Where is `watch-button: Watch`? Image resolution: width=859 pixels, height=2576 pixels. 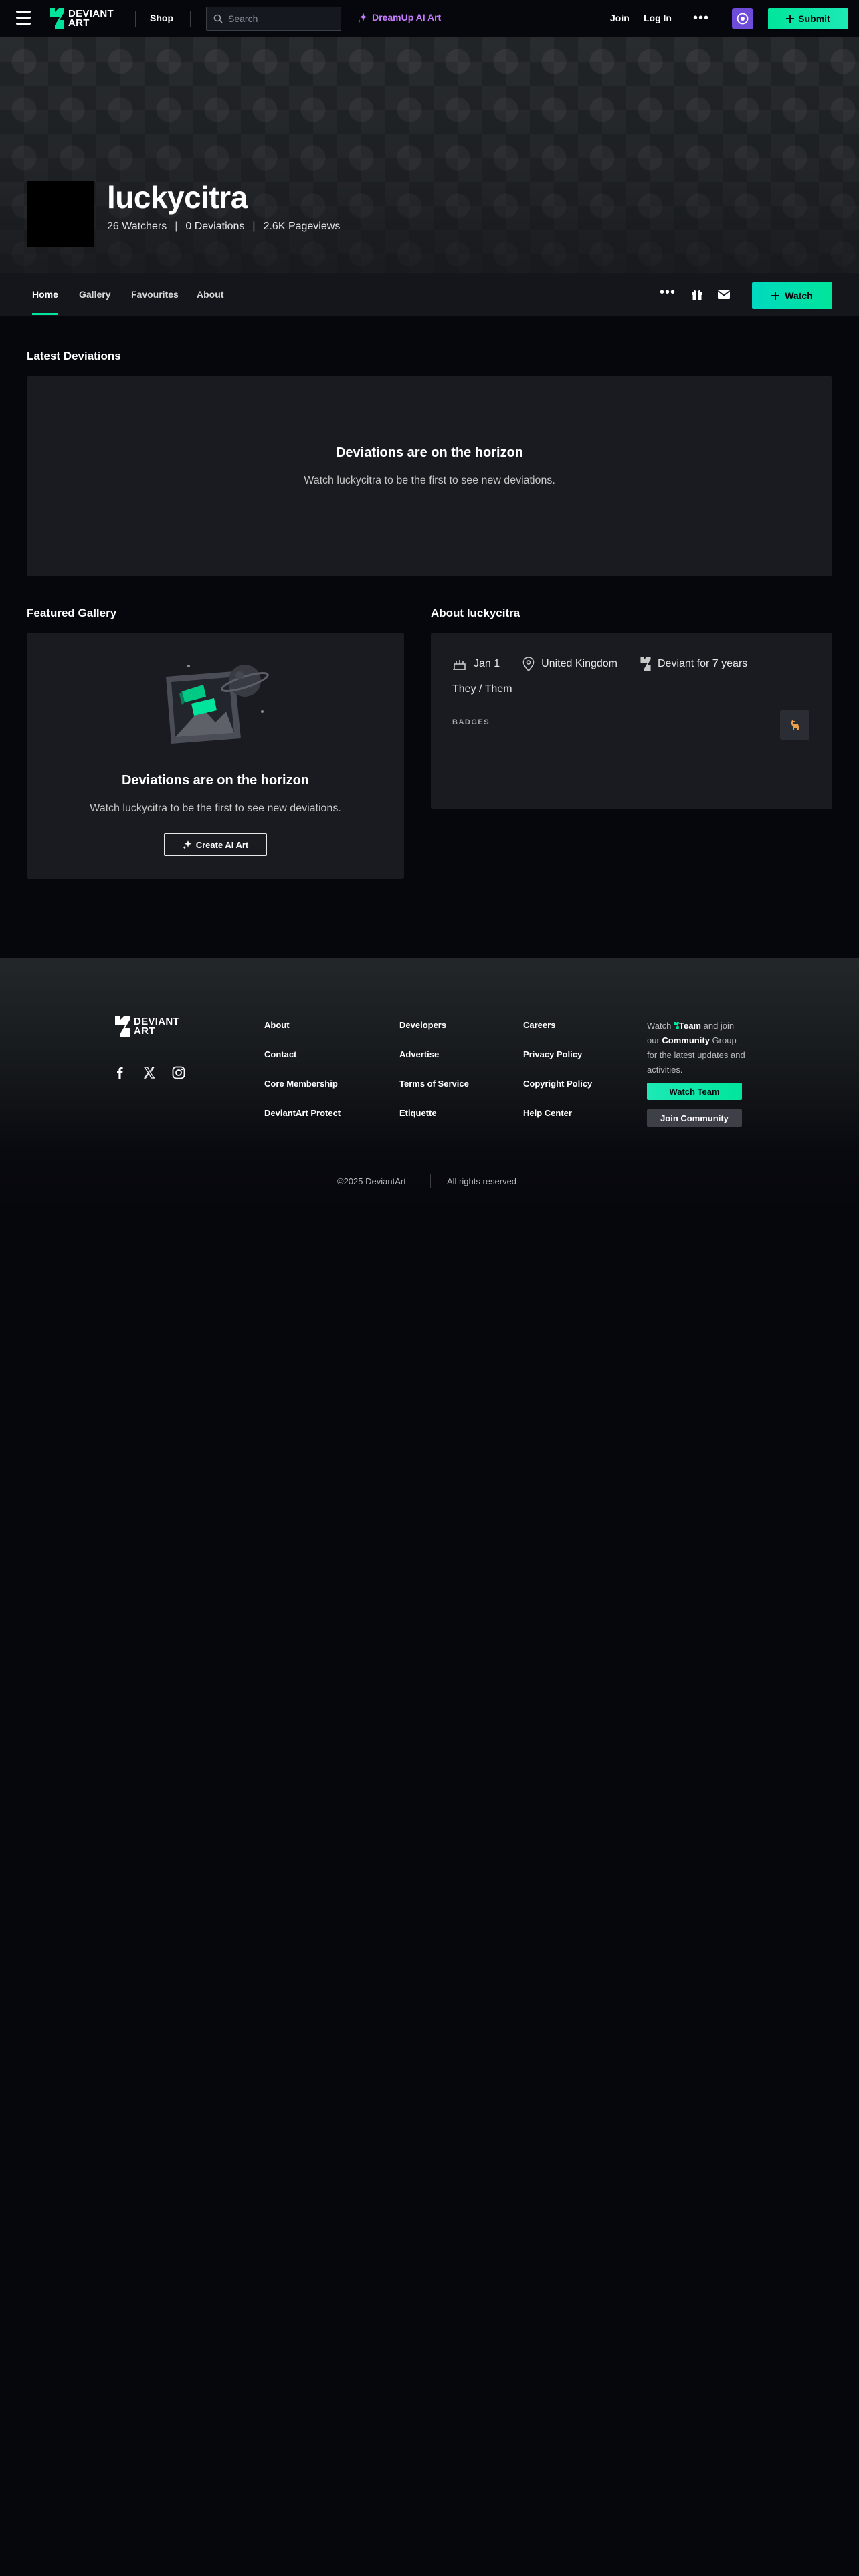
watch-button: Watch is located at coordinates (792, 295).